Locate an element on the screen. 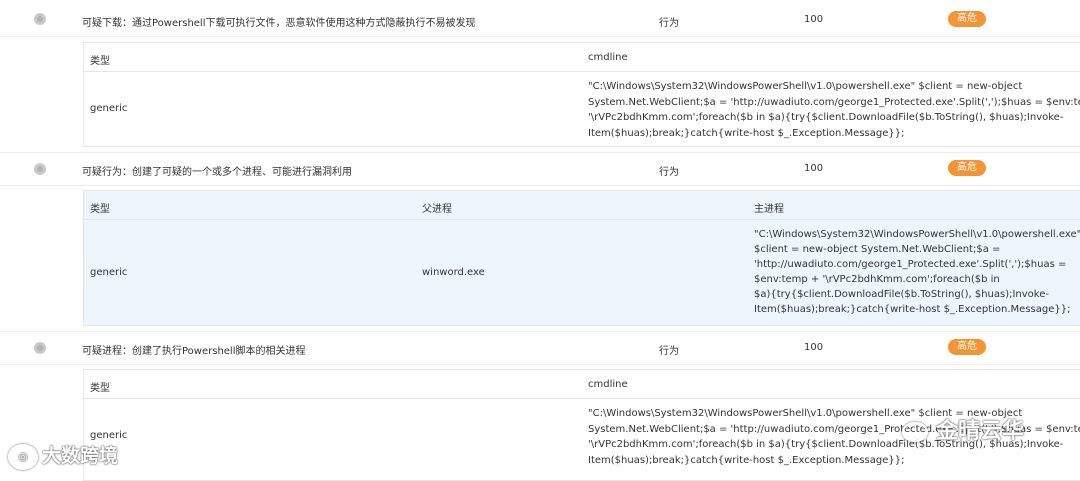 Image resolution: width=1080 pixels, height=481 pixels. watermark-logo-icon: ◎ is located at coordinates (23, 456).